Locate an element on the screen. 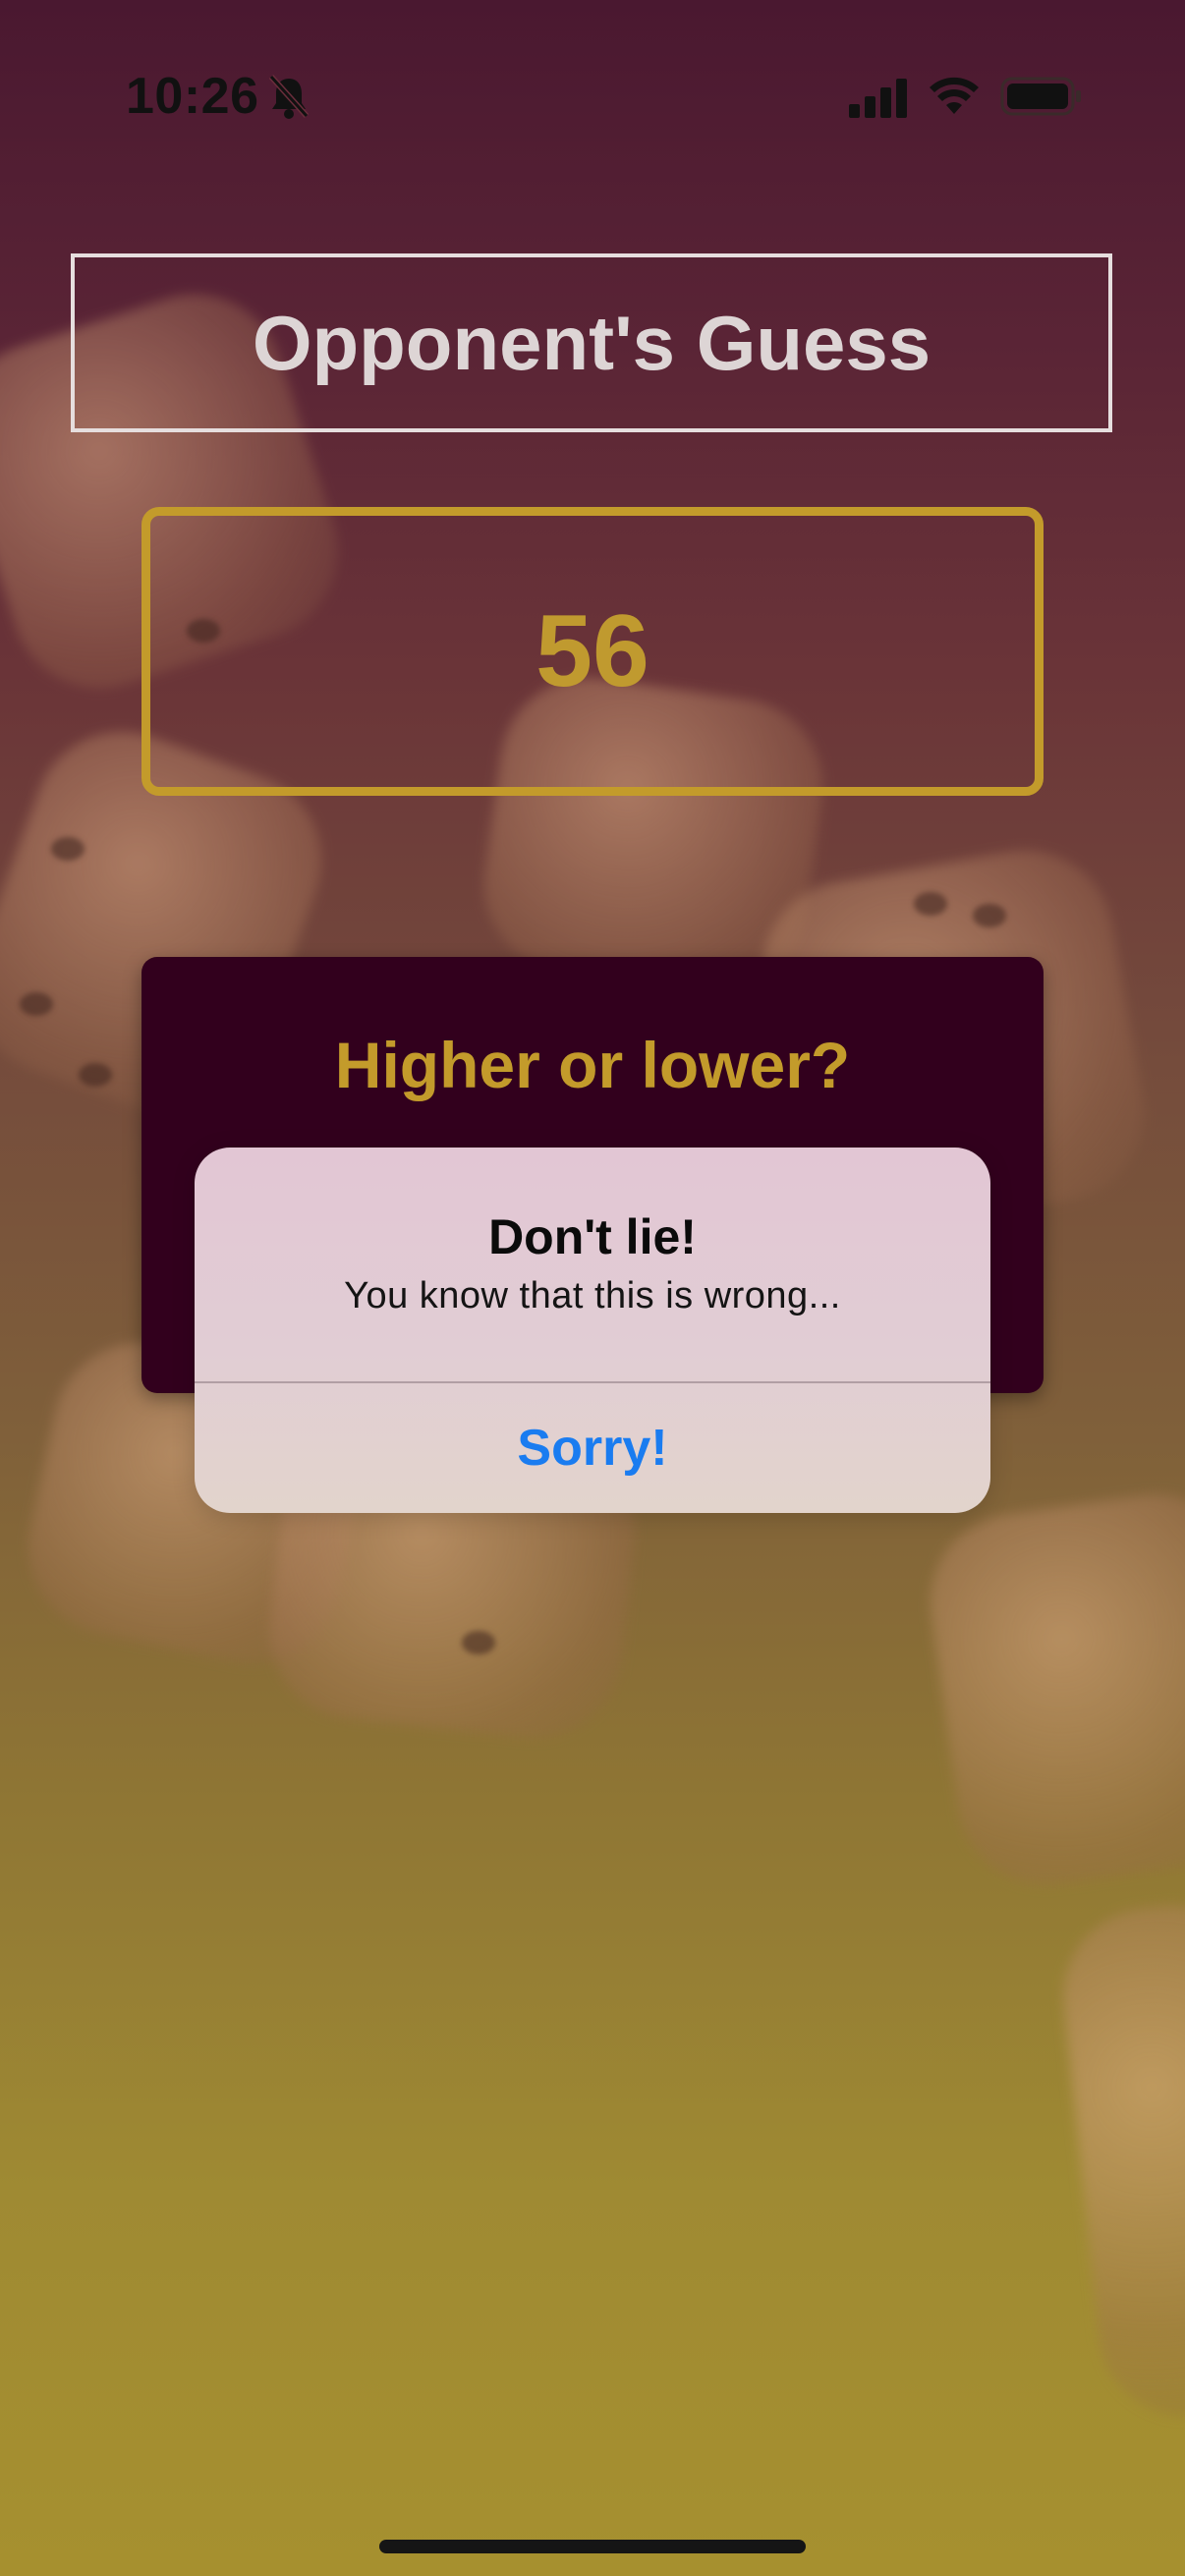  hint-prompt: Higher or lower? is located at coordinates (592, 1065).